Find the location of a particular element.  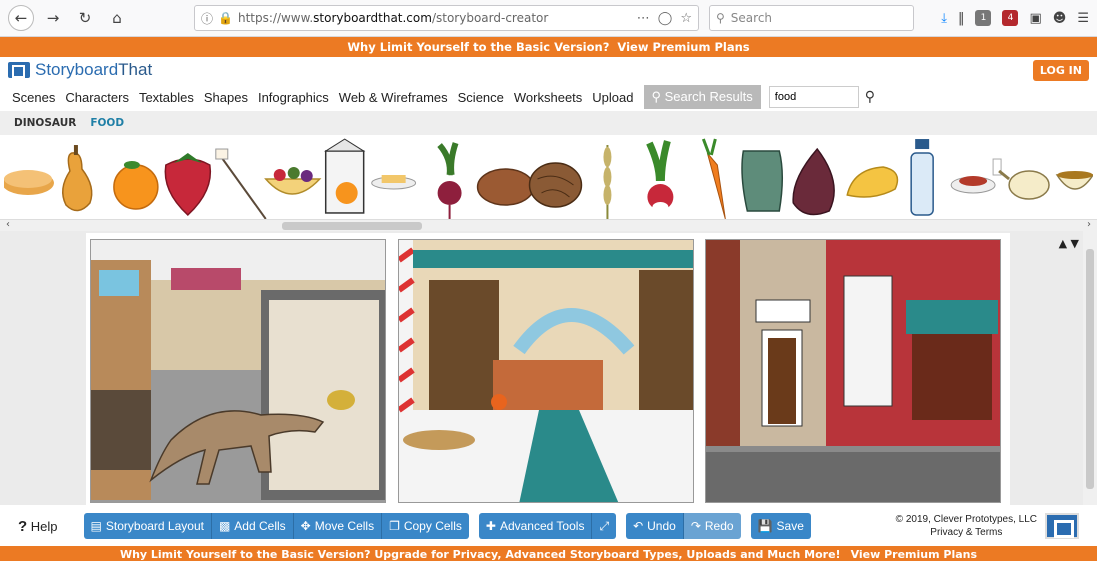

tab-worksheets: Worksheets is located at coordinates (548, 97).